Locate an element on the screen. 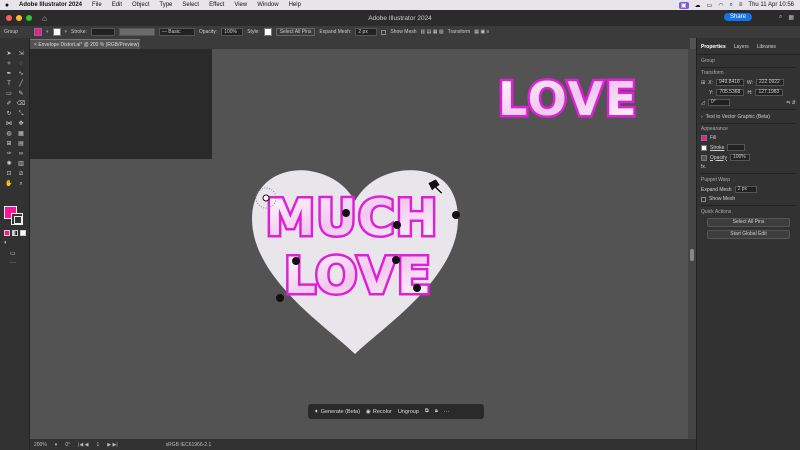  menu-select: Select is located at coordinates (190, 5).